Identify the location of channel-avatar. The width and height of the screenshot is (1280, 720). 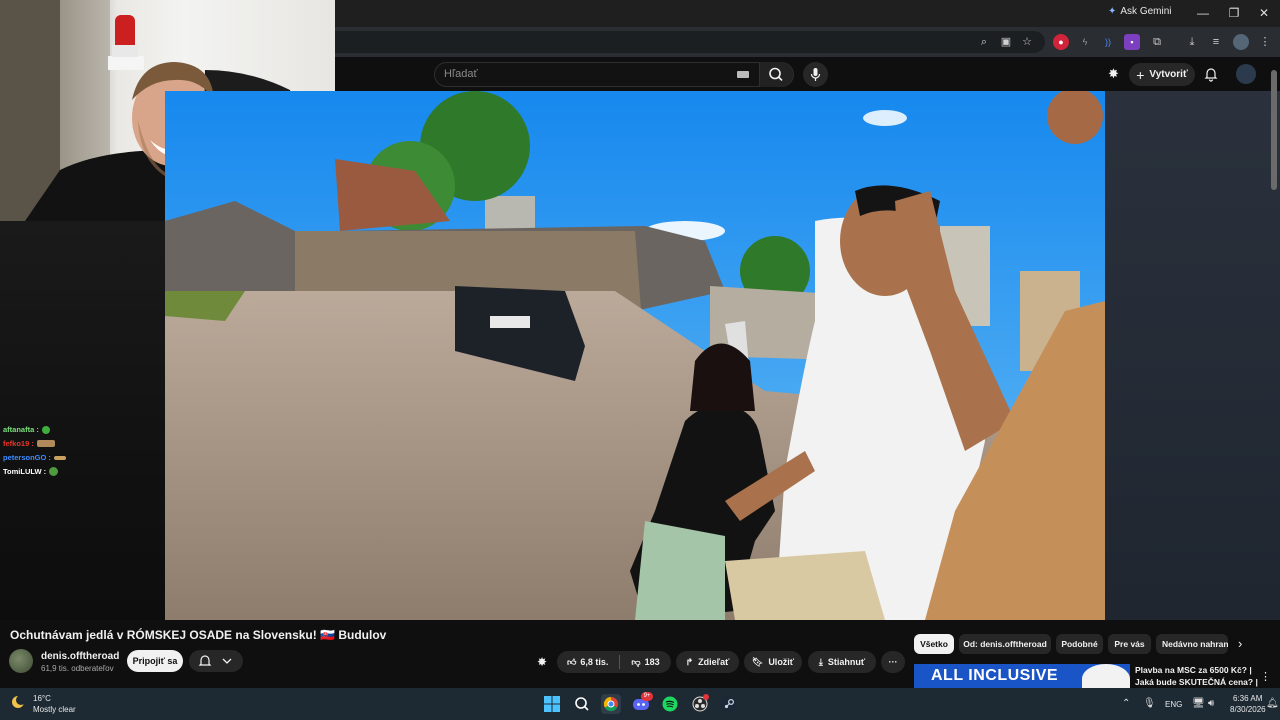
(21, 661).